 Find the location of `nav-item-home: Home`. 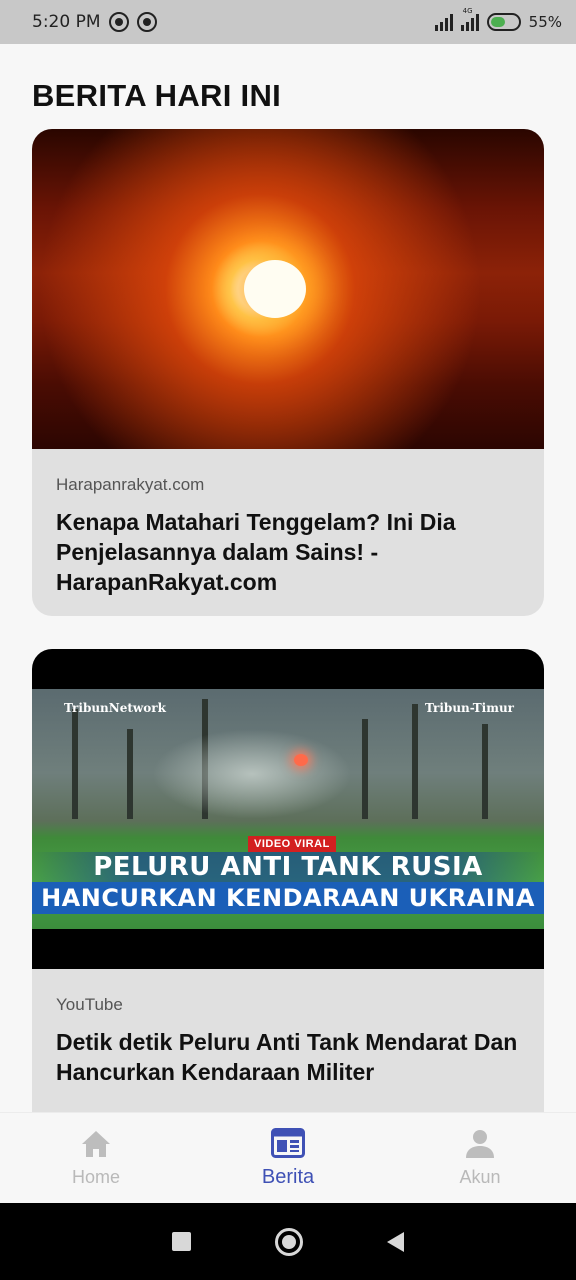

nav-item-home: Home is located at coordinates (96, 1158).